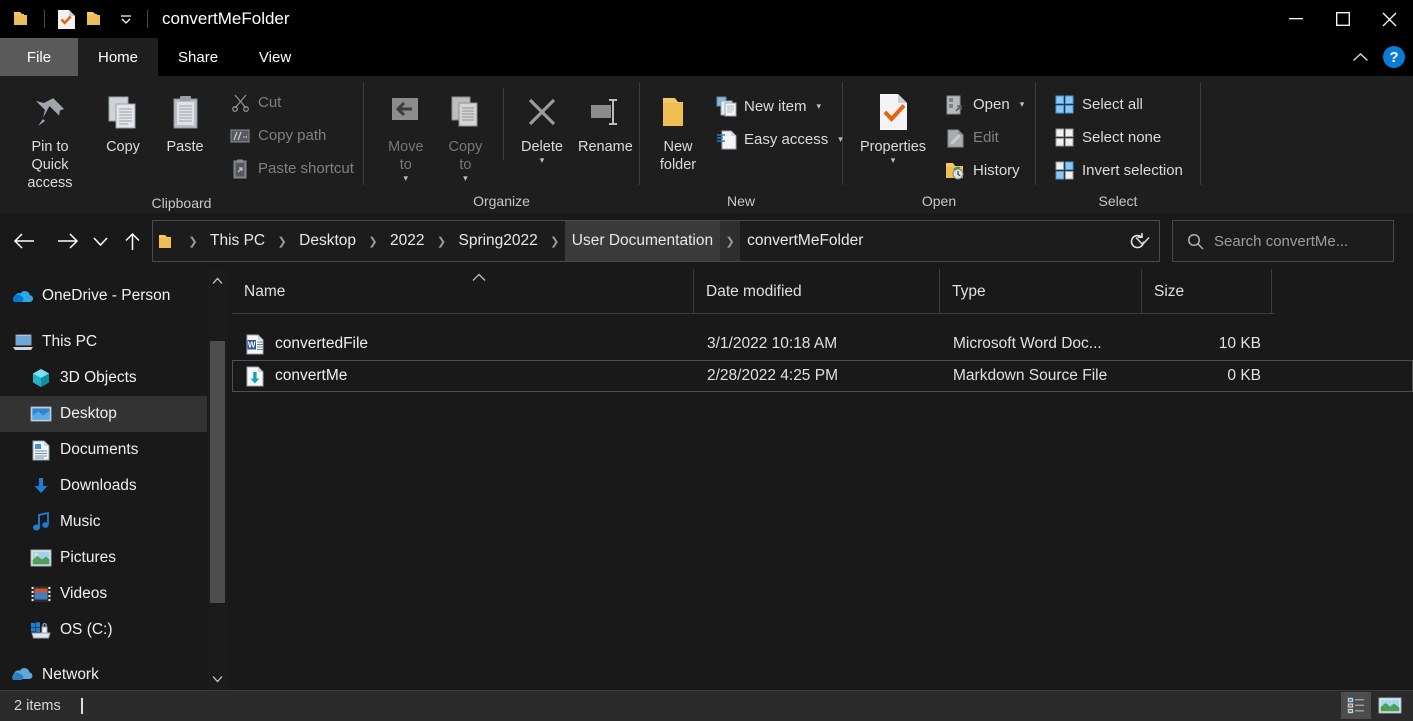  What do you see at coordinates (984, 170) in the screenshot?
I see `history-button: History` at bounding box center [984, 170].